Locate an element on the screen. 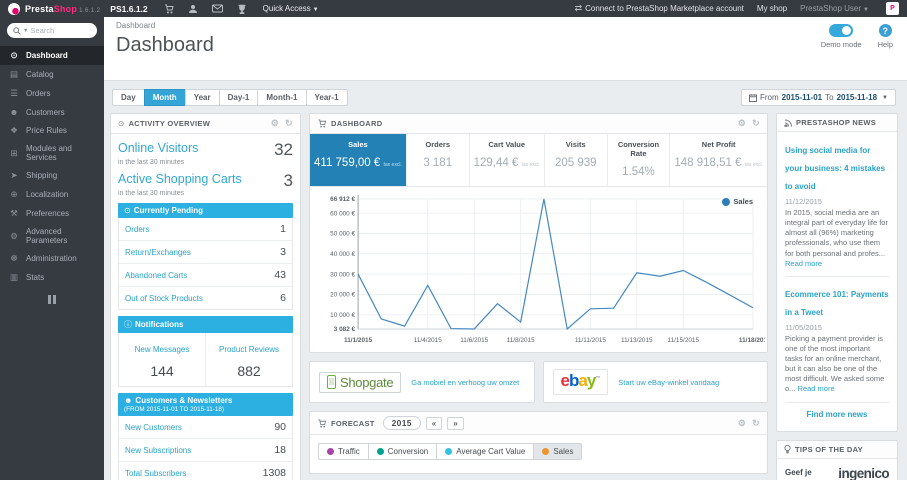 The image size is (907, 480). demo-mode-toggle is located at coordinates (841, 30).